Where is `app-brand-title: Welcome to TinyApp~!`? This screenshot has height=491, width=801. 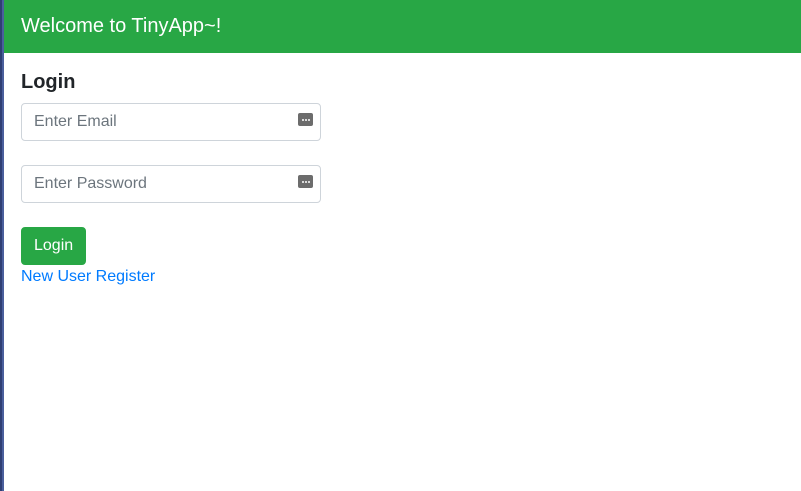
app-brand-title: Welcome to TinyApp~! is located at coordinates (121, 26).